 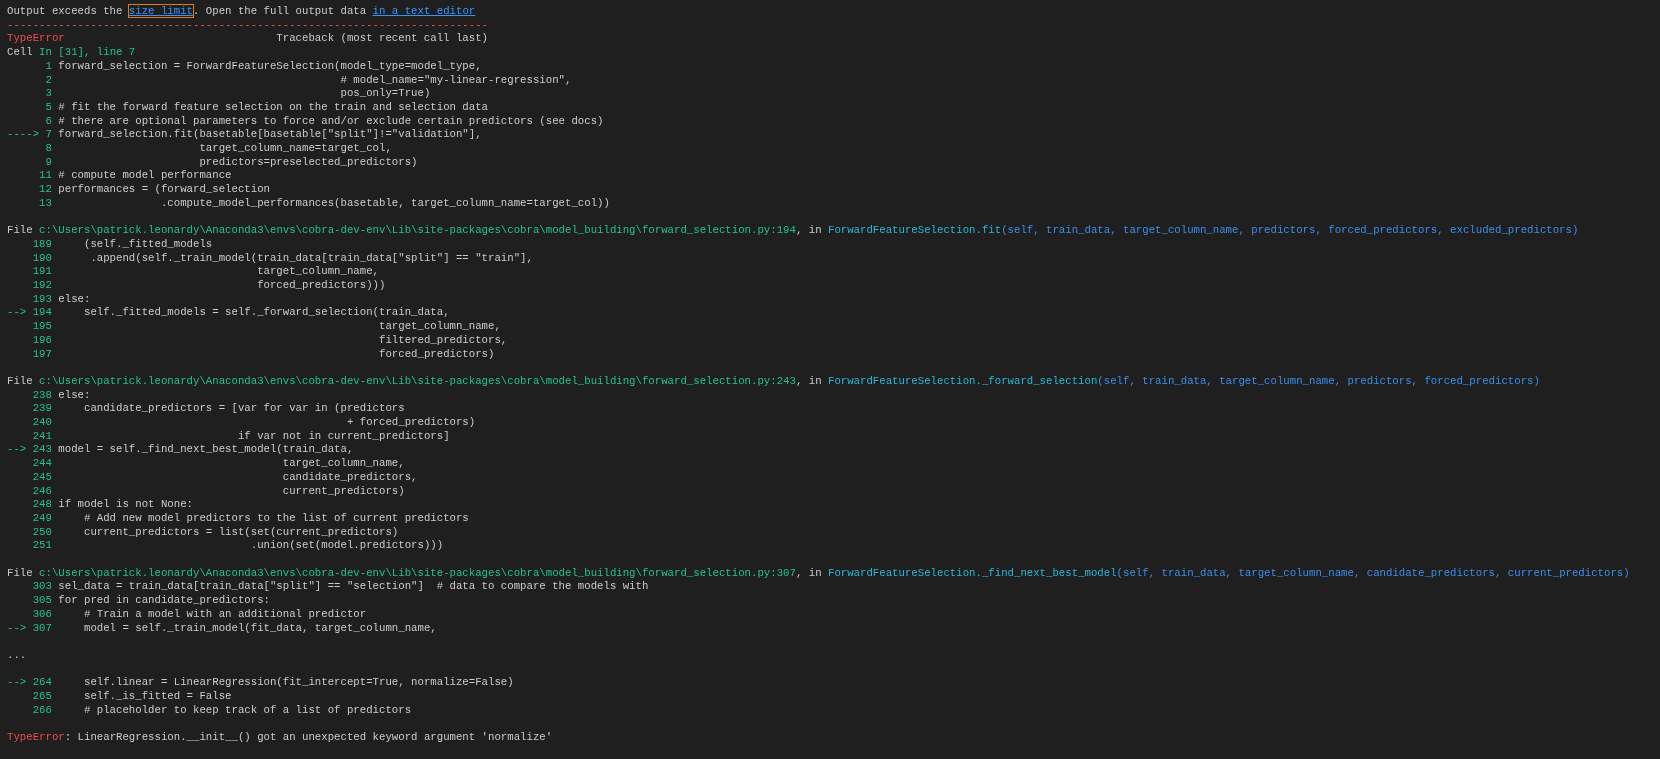 I want to click on error-type: TypeError, so click(x=36, y=737).